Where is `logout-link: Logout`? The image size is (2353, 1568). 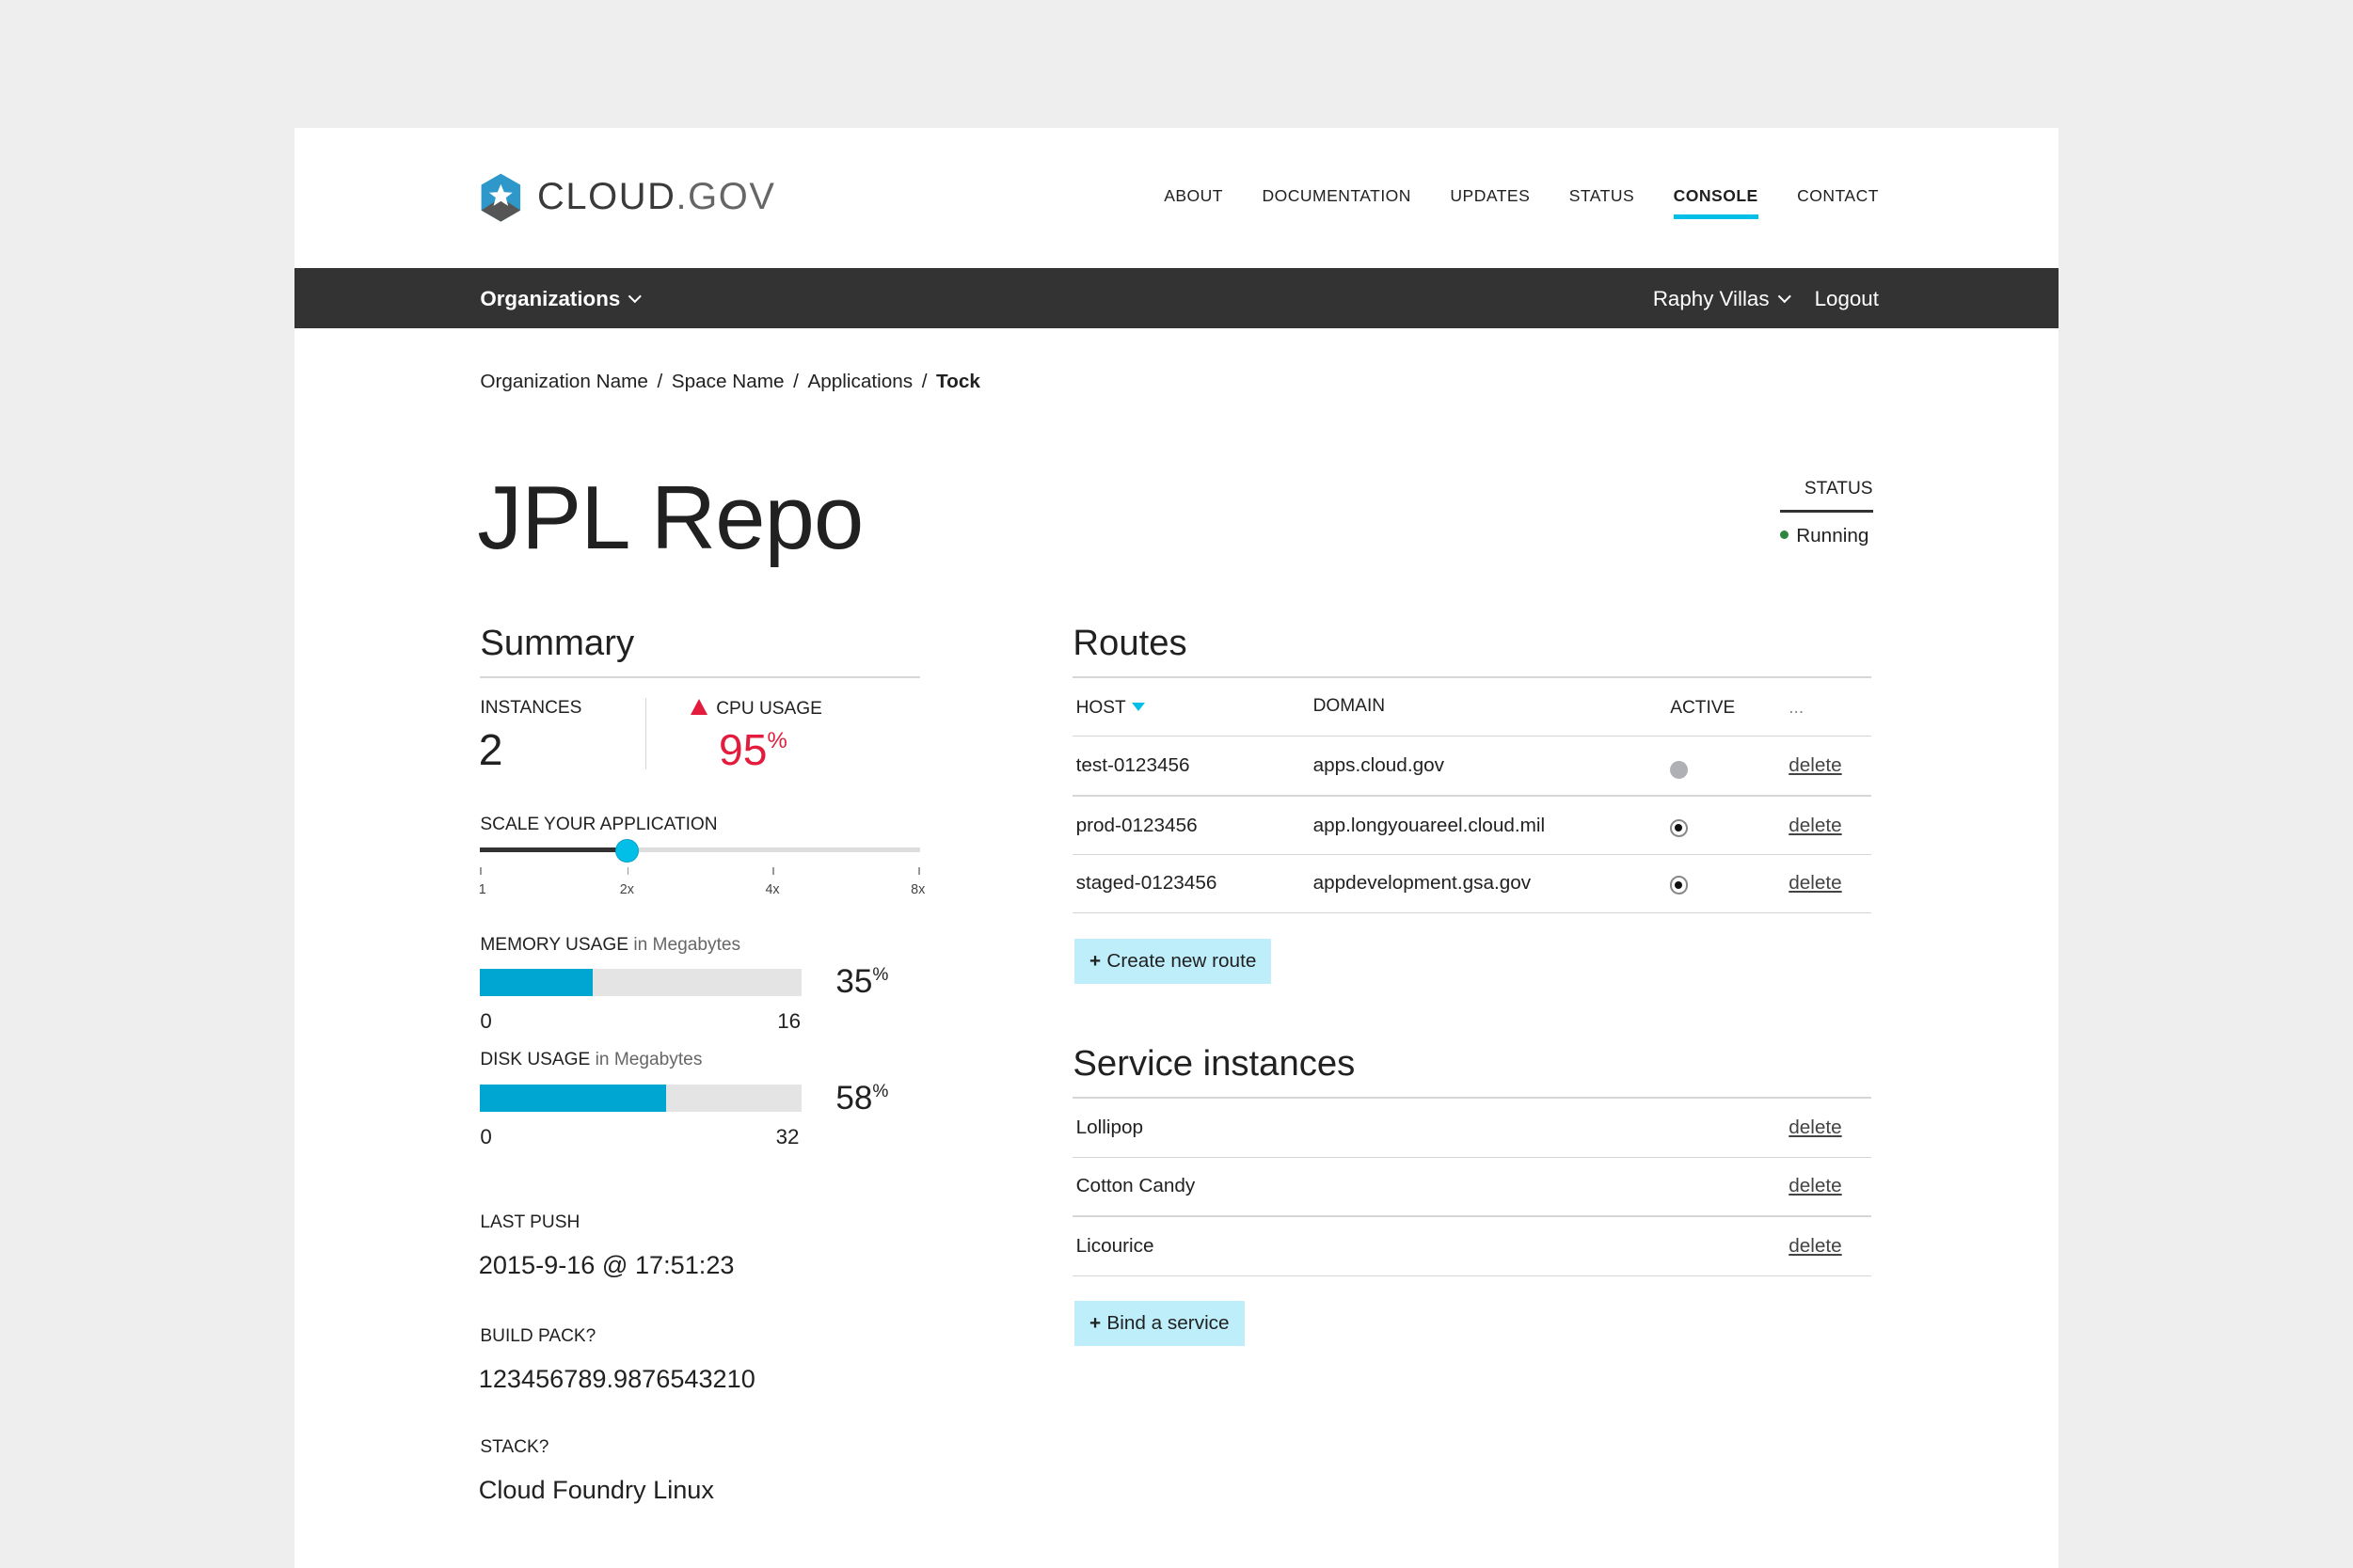 logout-link: Logout is located at coordinates (1847, 299).